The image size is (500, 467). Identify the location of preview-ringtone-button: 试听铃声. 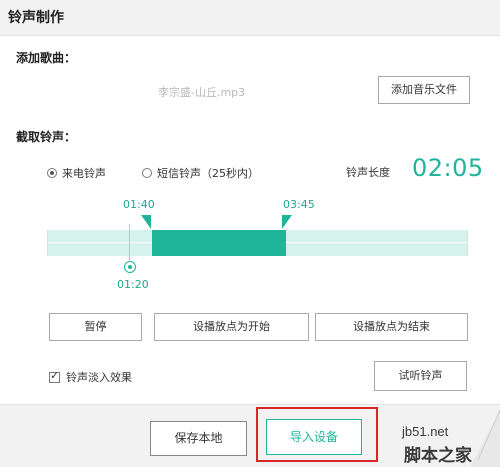
(420, 376).